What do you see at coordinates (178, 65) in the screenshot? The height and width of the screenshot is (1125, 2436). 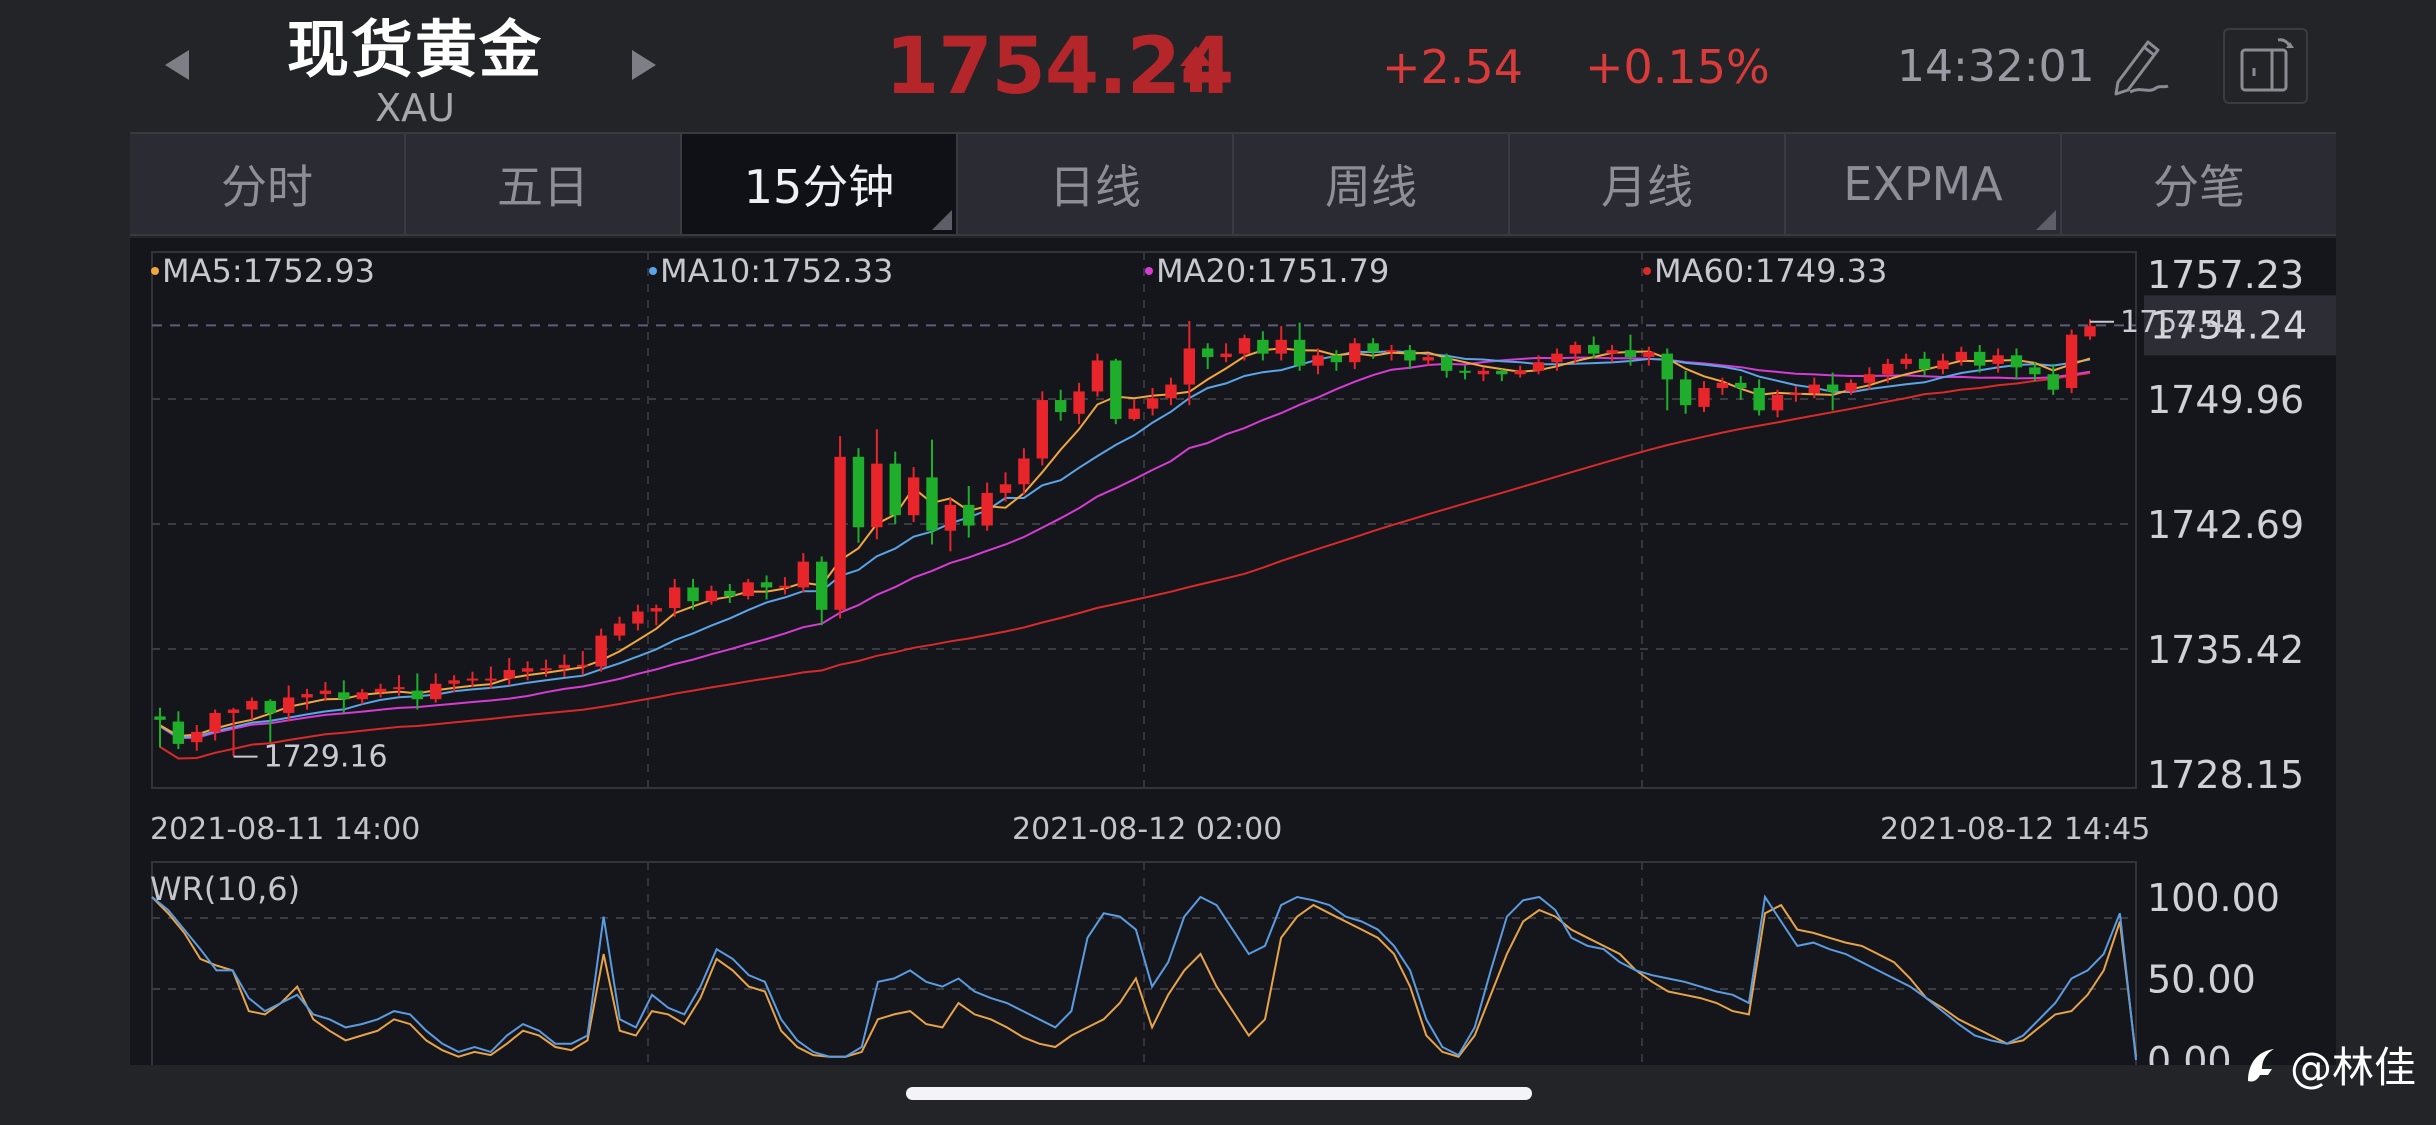 I see `prev-instrument-button` at bounding box center [178, 65].